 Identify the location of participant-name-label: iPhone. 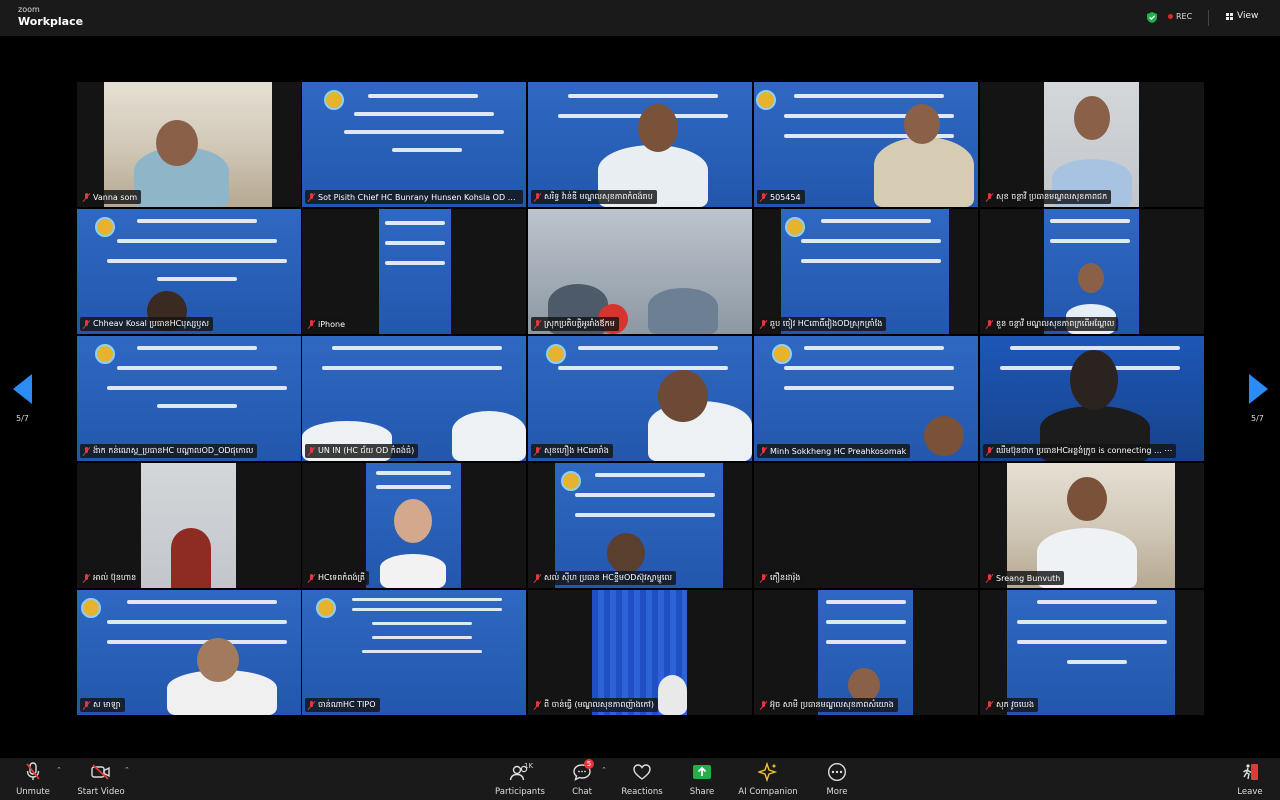
(327, 324).